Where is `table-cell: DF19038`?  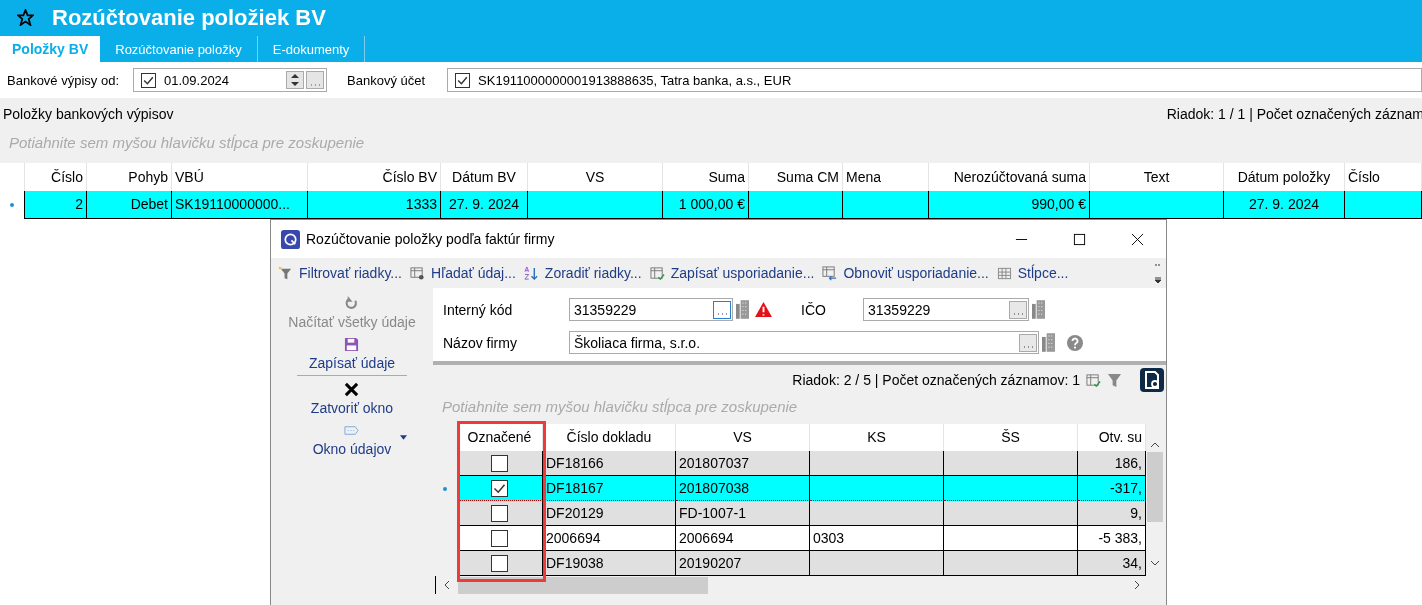
table-cell: DF19038 is located at coordinates (609, 563).